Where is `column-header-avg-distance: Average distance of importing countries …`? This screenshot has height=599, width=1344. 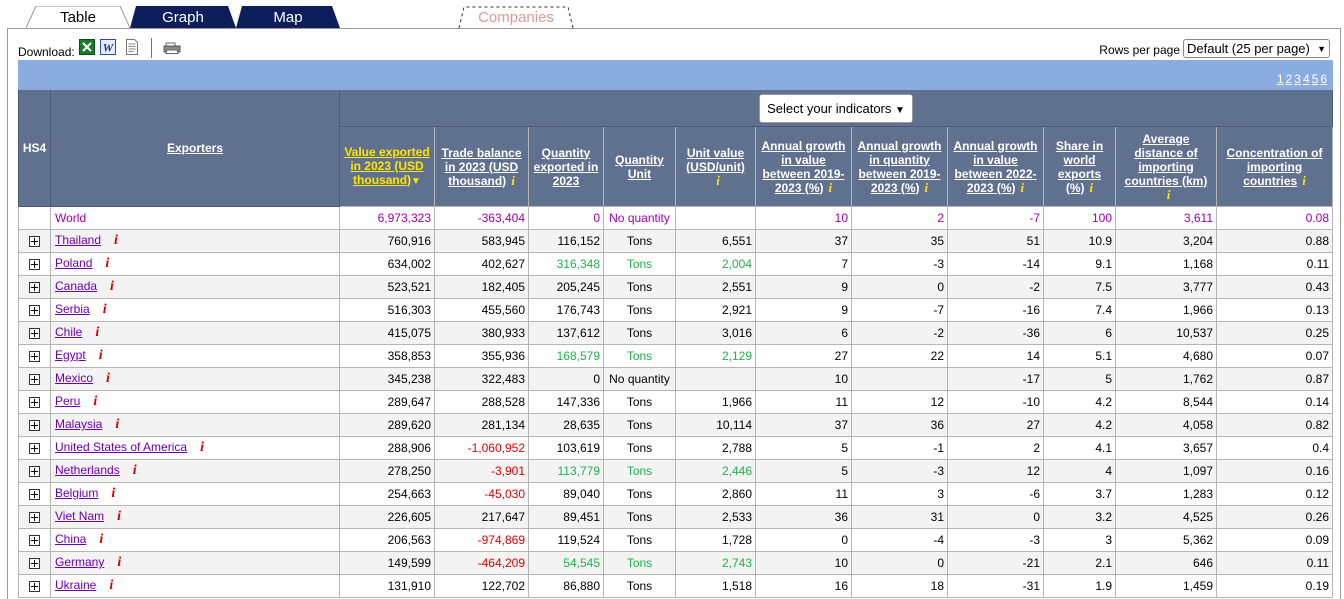
column-header-avg-distance: Average distance of importing countries … is located at coordinates (1166, 166).